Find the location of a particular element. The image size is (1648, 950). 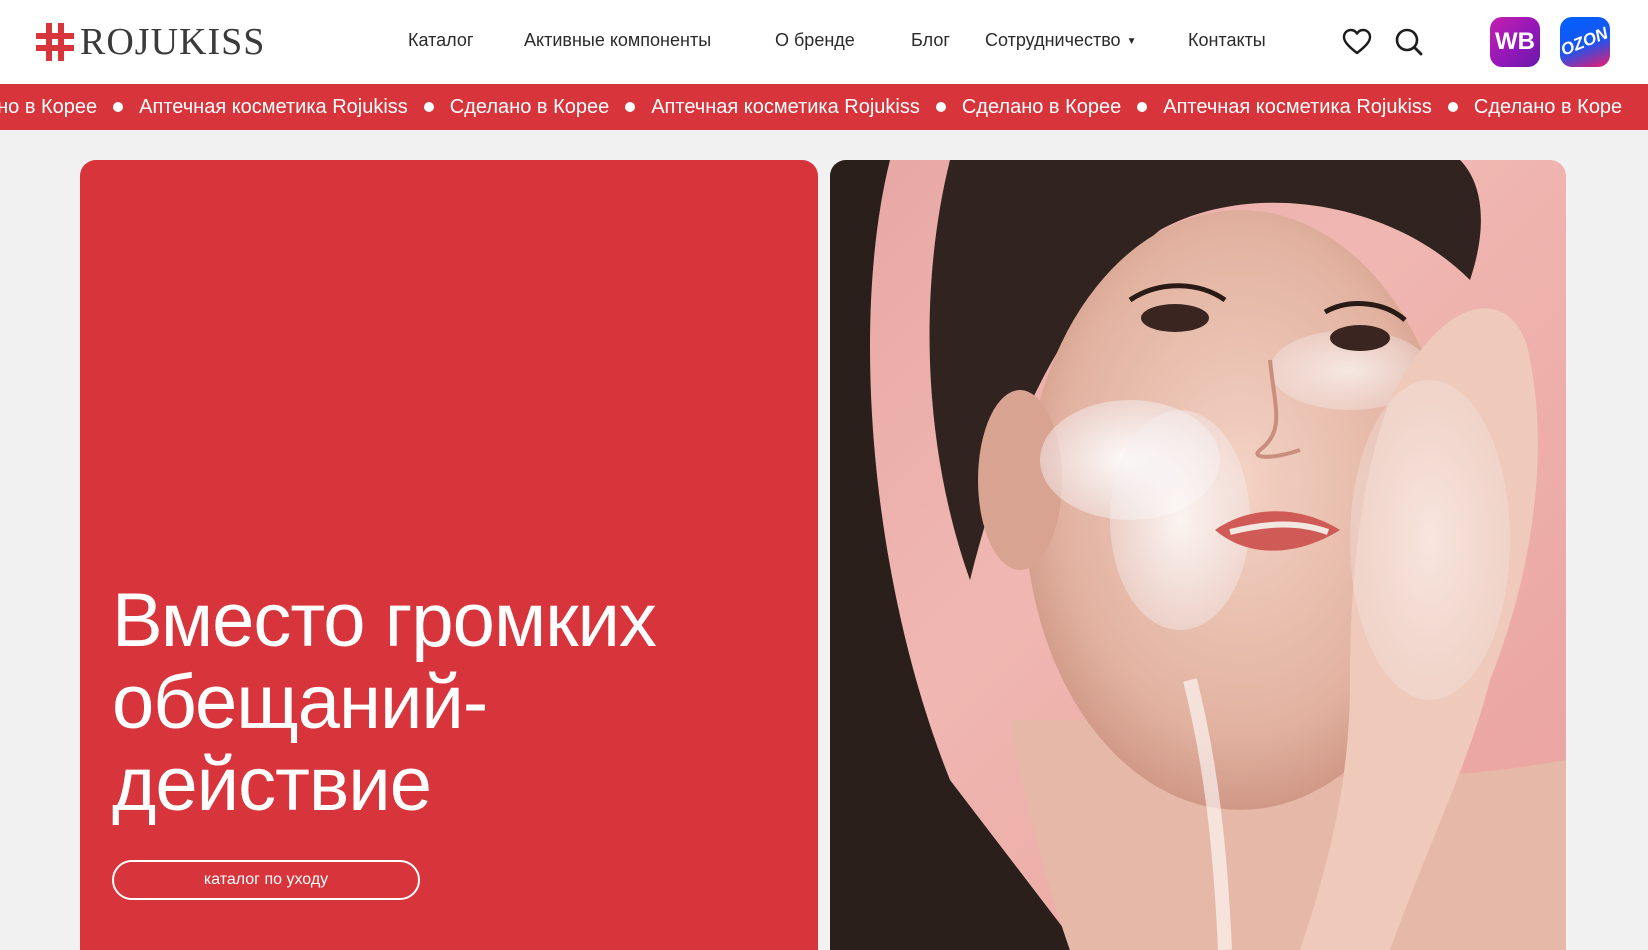

brand-name: ROJUKISS is located at coordinates (173, 42).